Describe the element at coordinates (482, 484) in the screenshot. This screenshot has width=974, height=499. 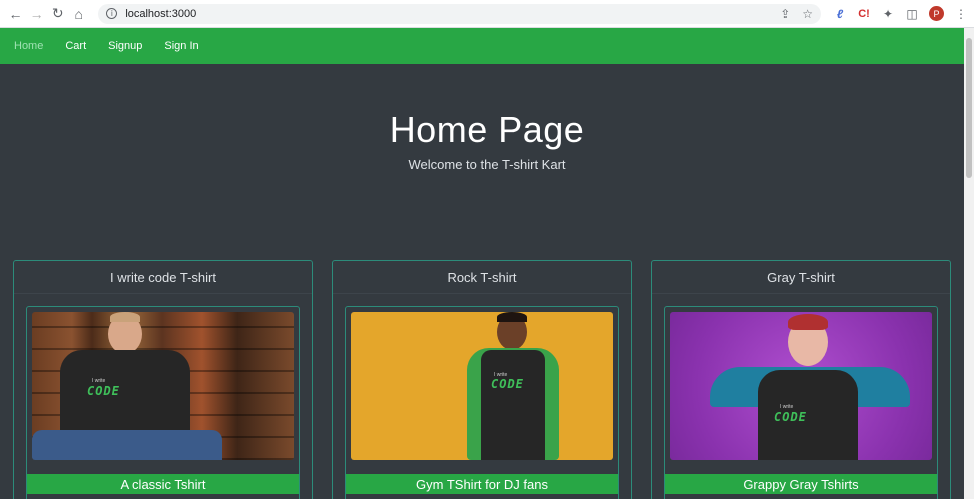
I see `product-caption: Gym TShirt for DJ fans` at that location.